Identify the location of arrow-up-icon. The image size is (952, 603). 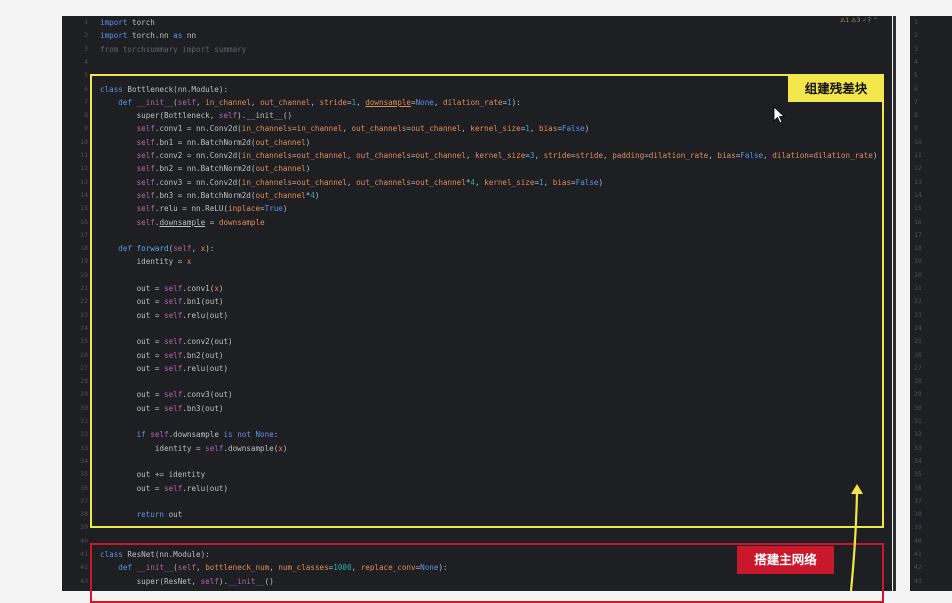
(856, 537).